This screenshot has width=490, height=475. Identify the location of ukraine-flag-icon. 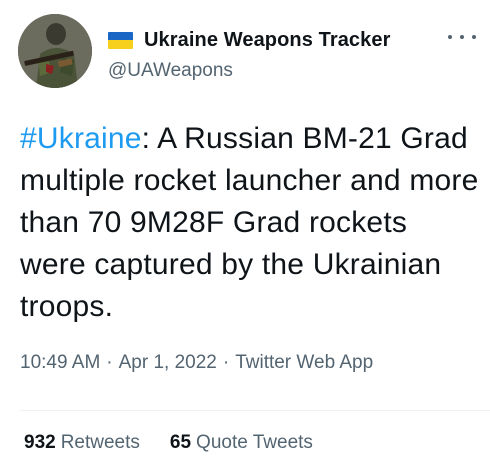
(120, 40).